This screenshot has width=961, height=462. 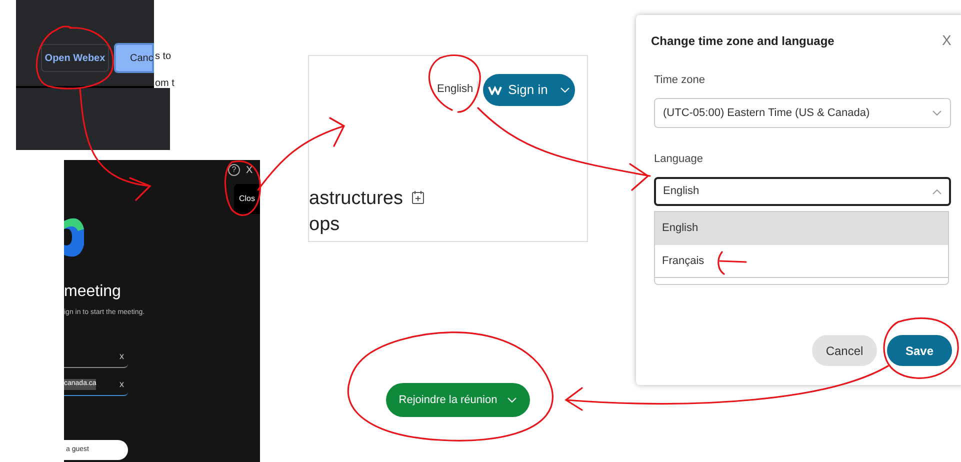 What do you see at coordinates (134, 58) in the screenshot?
I see `cancel-button: Canc` at bounding box center [134, 58].